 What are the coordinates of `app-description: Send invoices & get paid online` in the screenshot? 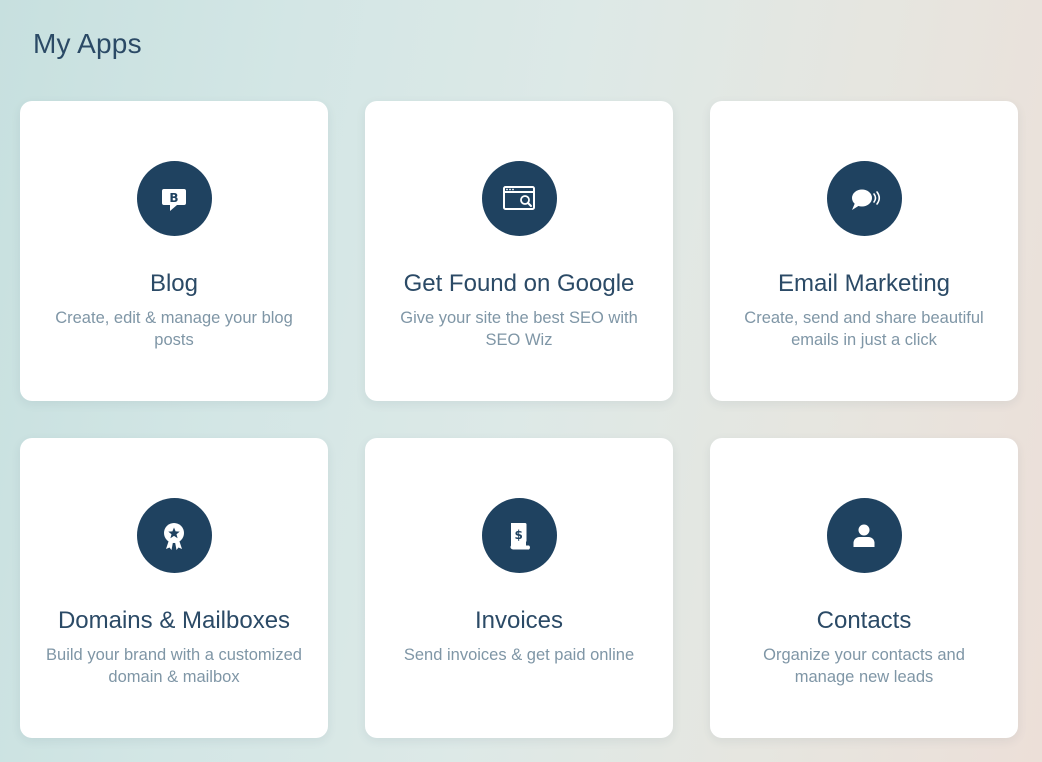 It's located at (519, 655).